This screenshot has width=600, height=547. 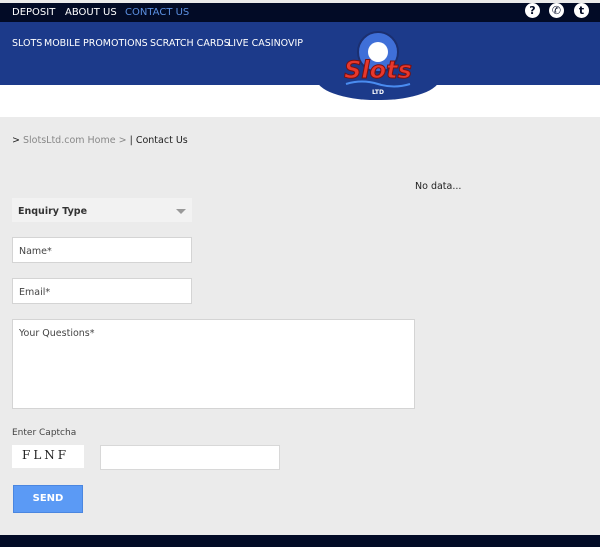 I want to click on enquiry-type-select: Enquiry Type, so click(x=102, y=210).